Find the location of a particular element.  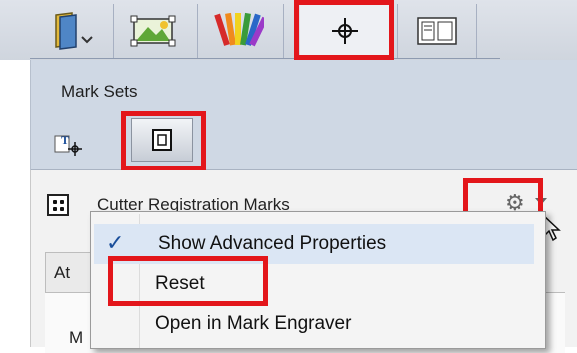

menu-item-label: Reset is located at coordinates (180, 283).